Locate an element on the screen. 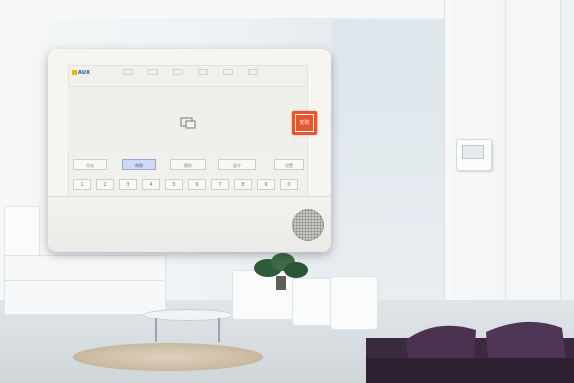  function-button: 开启 is located at coordinates (90, 164).